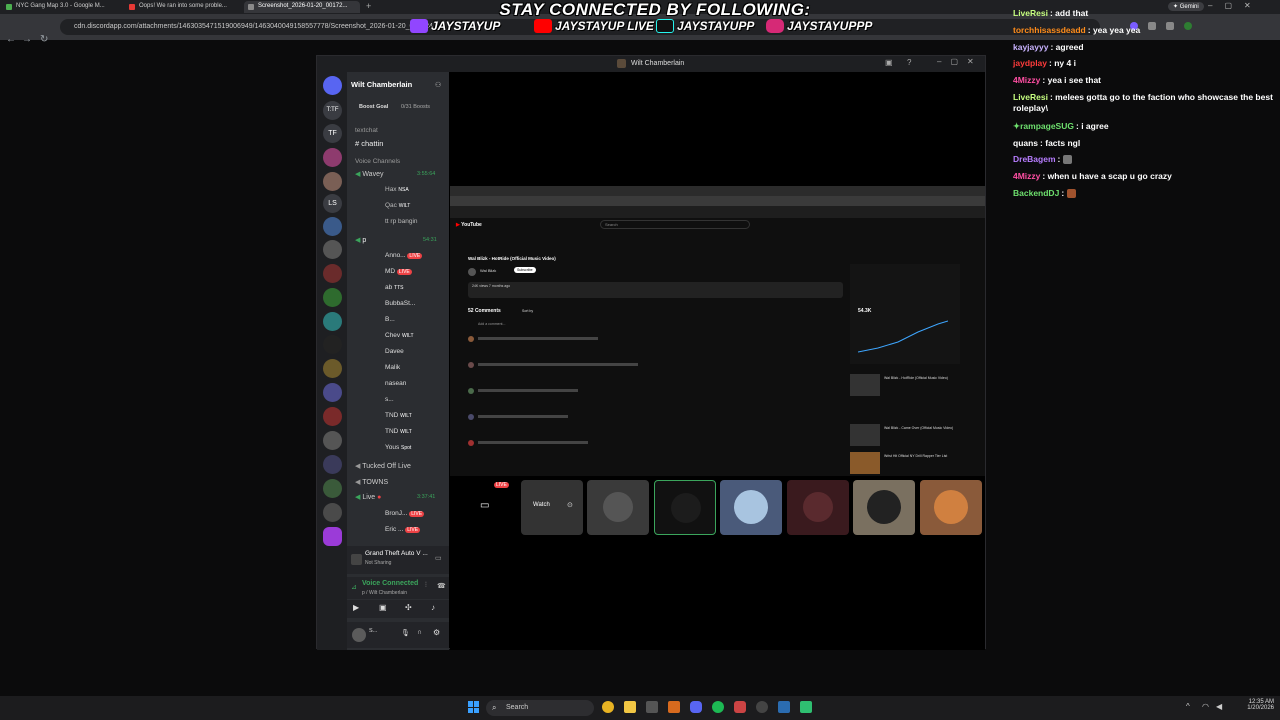 The image size is (1280, 720). I want to click on spotify-icon, so click(718, 707).